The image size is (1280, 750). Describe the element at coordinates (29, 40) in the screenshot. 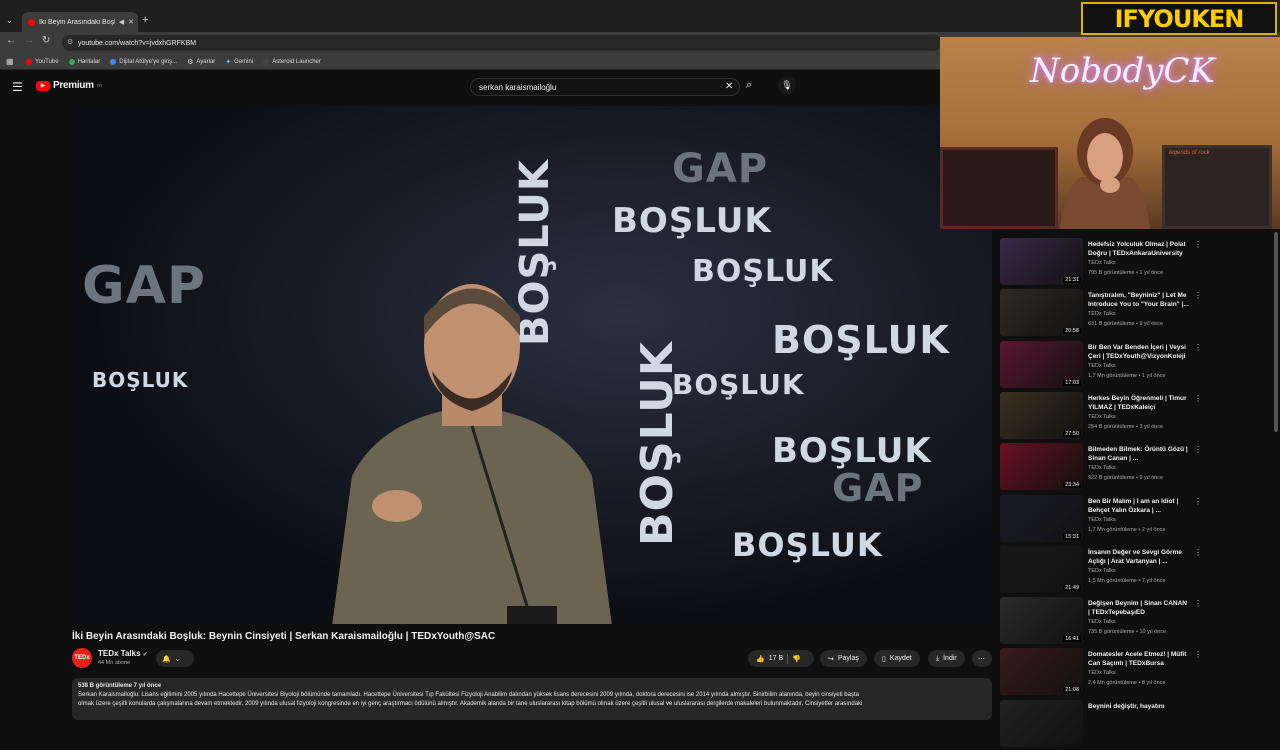

I see `forward-icon: →` at that location.